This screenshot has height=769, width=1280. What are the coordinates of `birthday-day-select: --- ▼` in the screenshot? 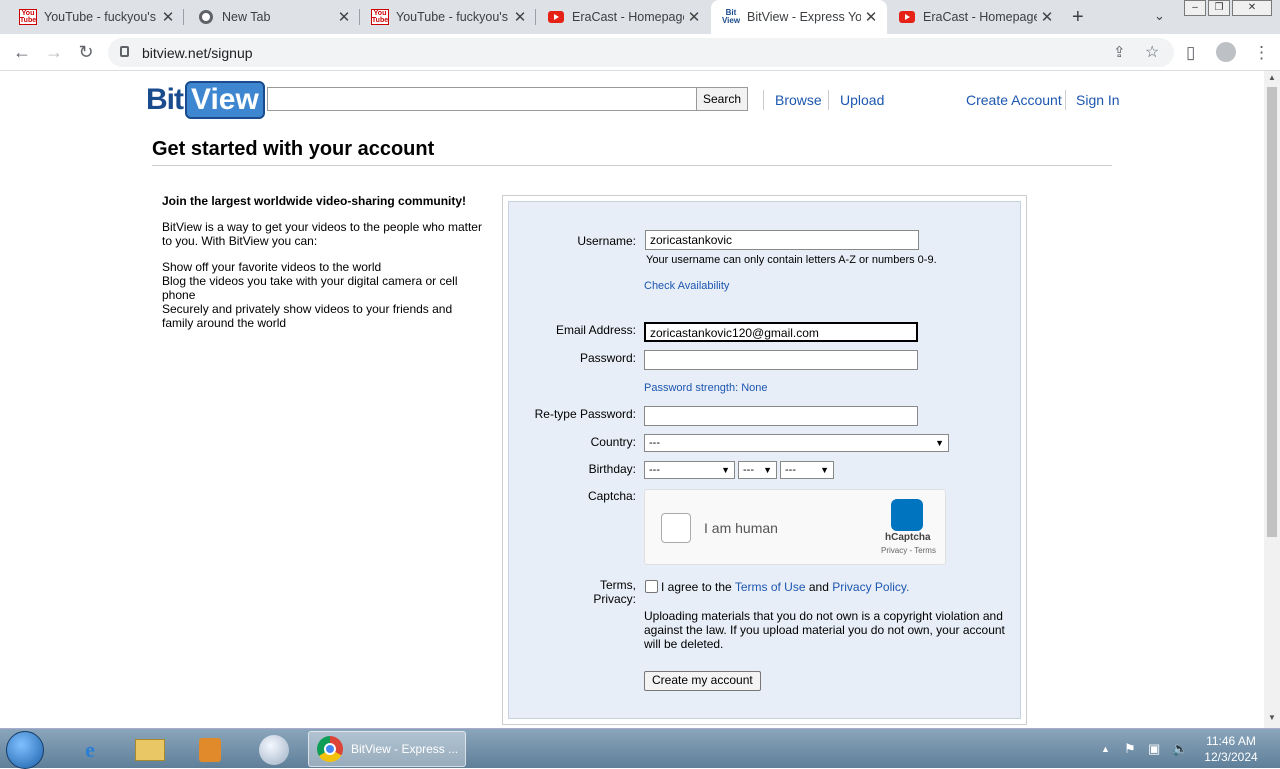 It's located at (757, 470).